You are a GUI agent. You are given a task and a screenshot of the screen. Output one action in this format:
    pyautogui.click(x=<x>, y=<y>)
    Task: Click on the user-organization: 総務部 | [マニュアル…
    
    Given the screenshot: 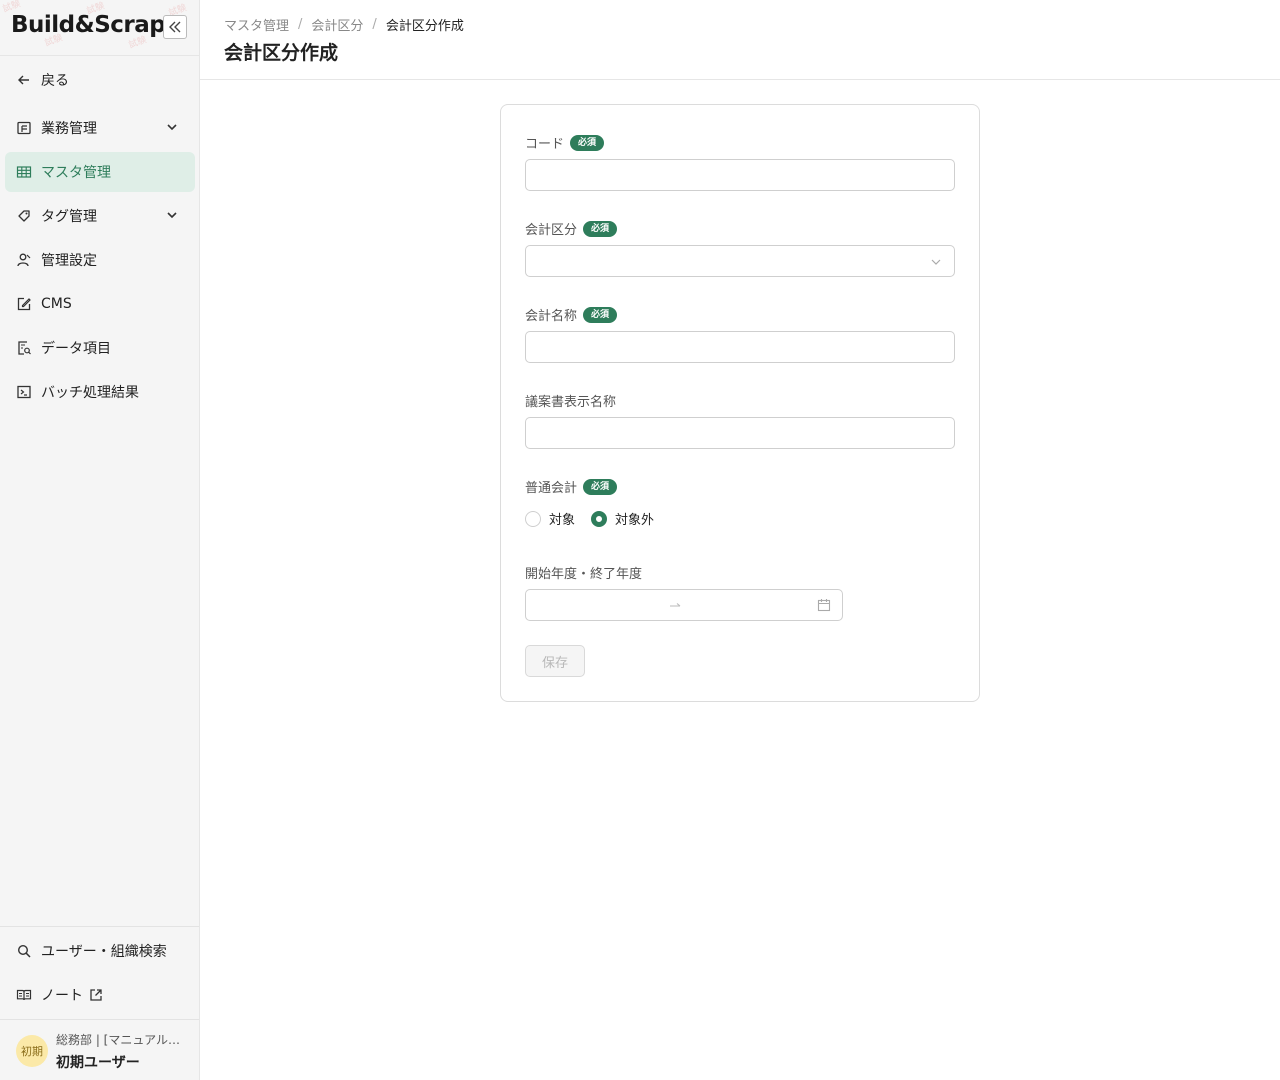 What is the action you would take?
    pyautogui.click(x=118, y=1039)
    